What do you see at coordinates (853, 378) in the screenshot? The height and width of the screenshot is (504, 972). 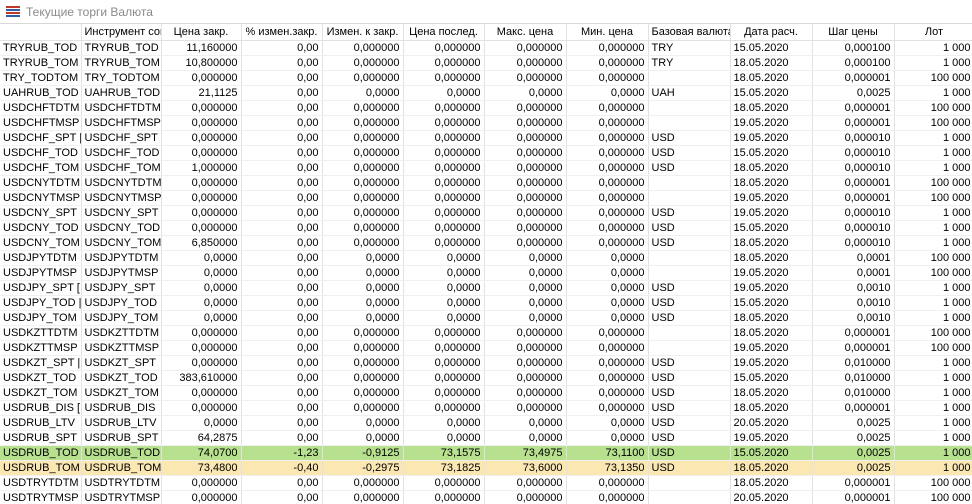 I see `cell-price-step: 0,010000` at bounding box center [853, 378].